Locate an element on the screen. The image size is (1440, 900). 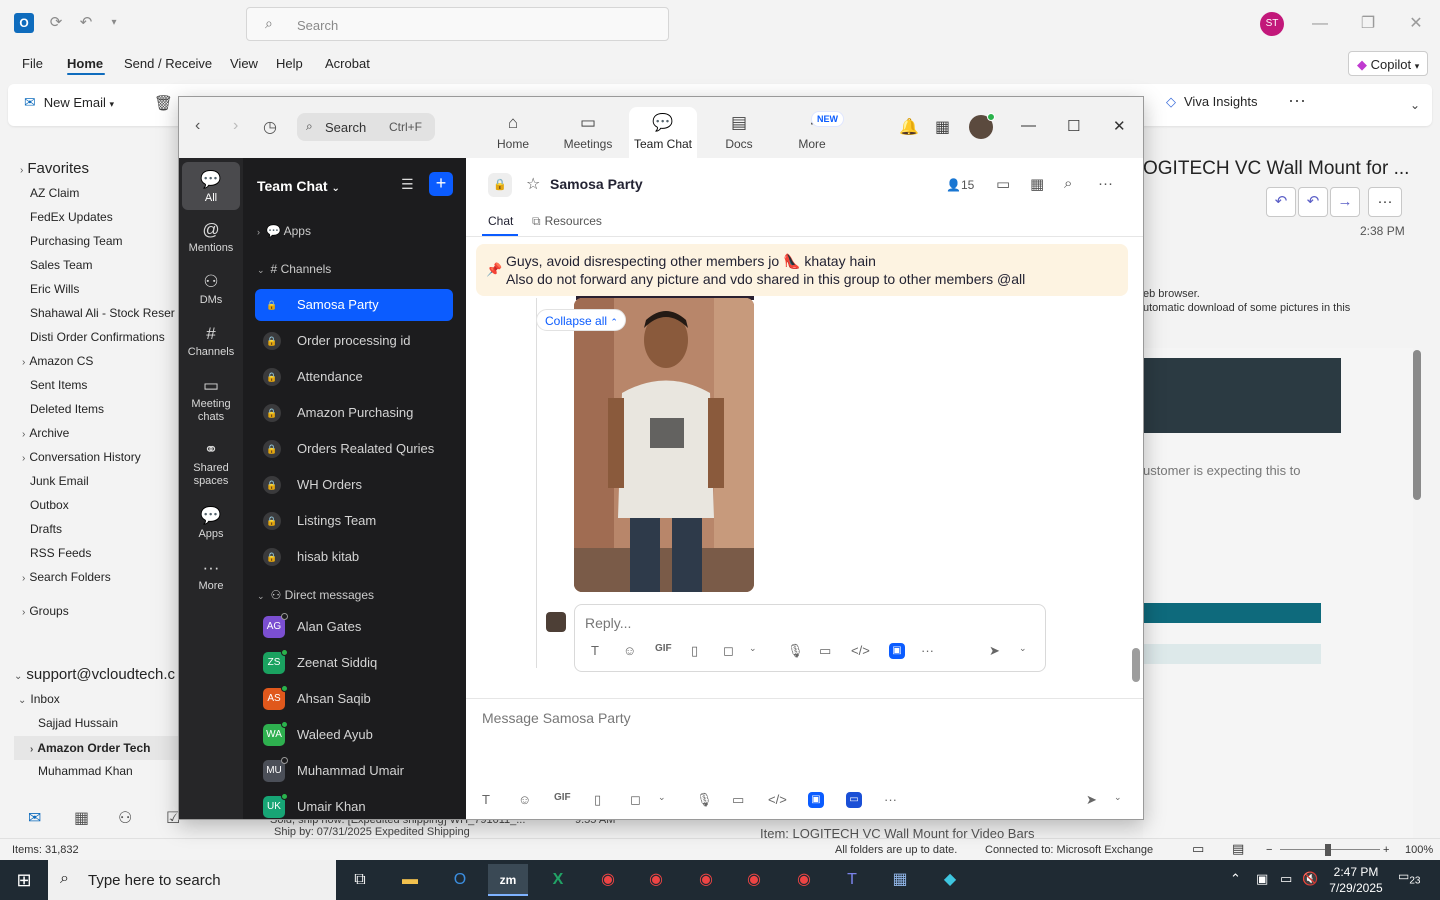
rail-shared-spaces: ⚭ Shared spaces is located at coordinates (211, 464).